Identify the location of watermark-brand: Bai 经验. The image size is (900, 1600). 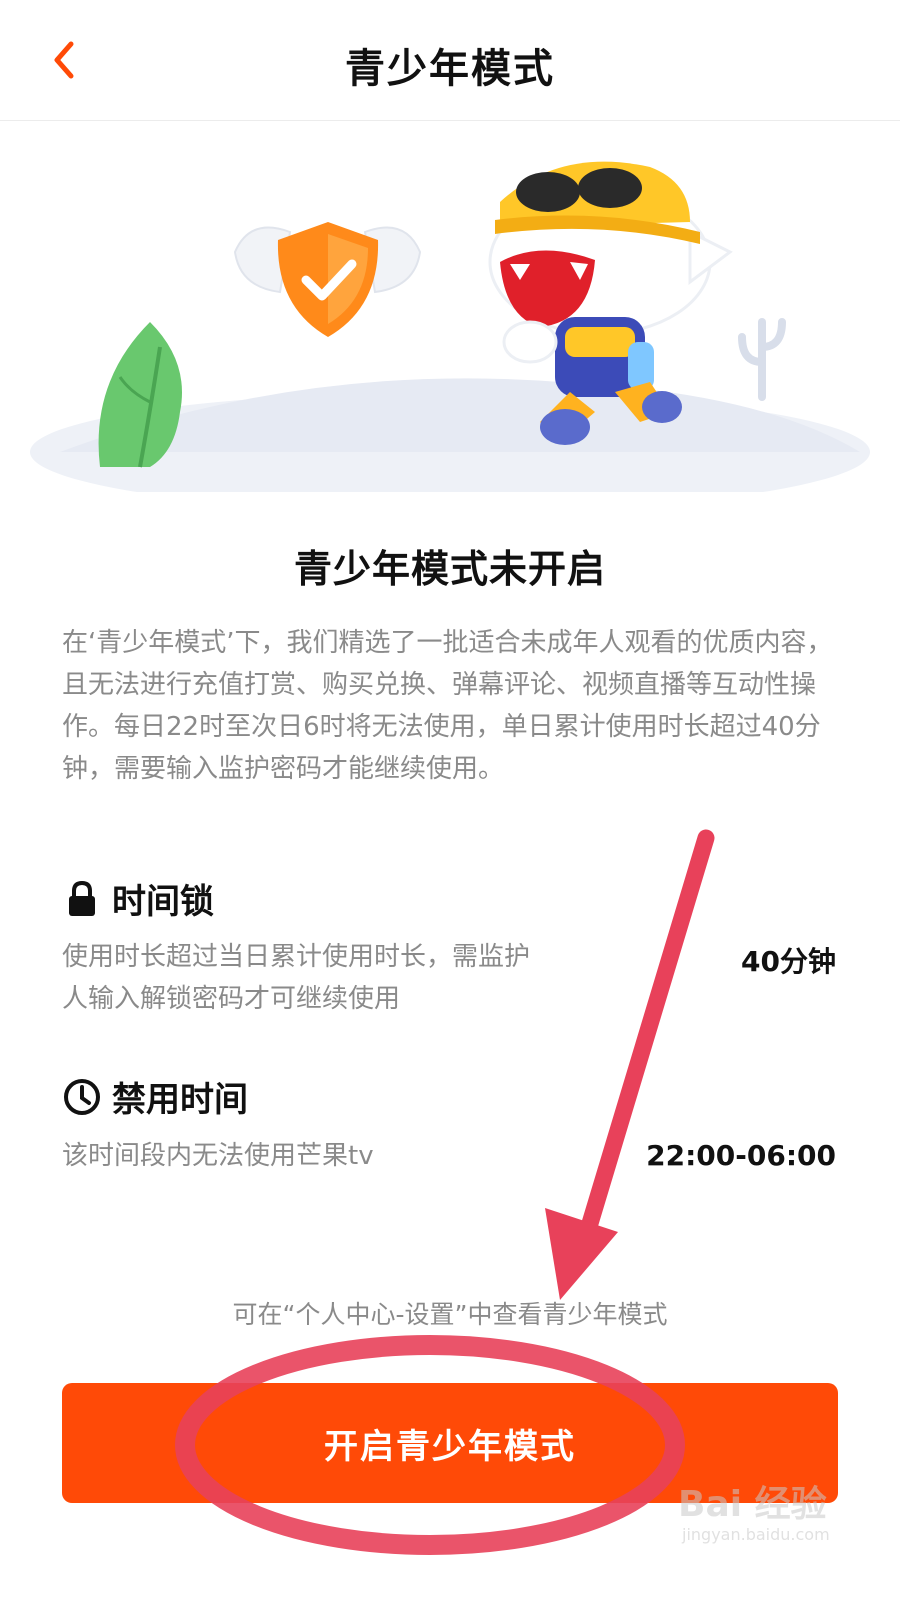
(752, 1504).